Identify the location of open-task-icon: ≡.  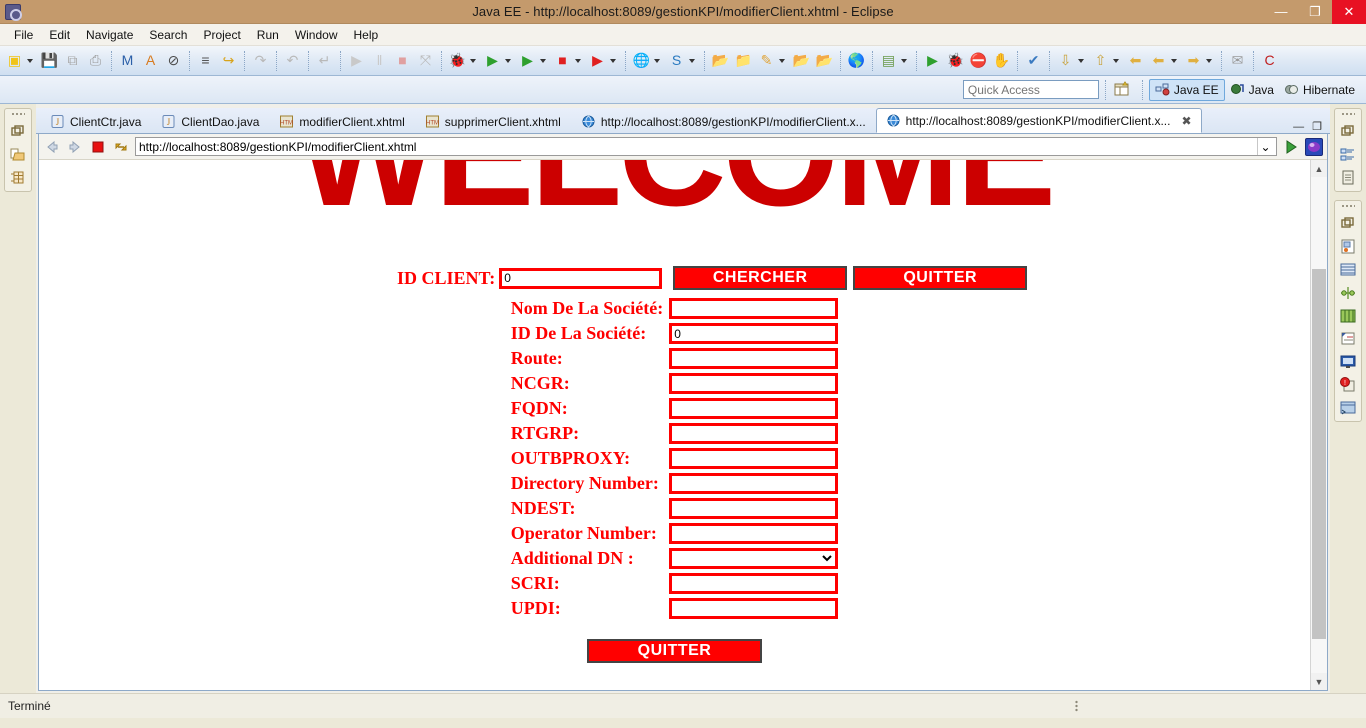
(205, 61).